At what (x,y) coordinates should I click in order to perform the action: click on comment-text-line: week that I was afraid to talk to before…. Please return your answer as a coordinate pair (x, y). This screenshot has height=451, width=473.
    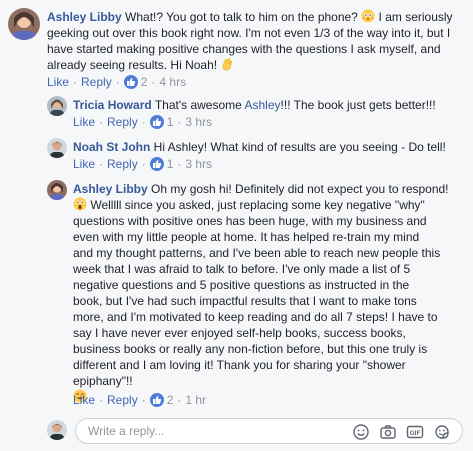
    Looking at the image, I should click on (242, 269).